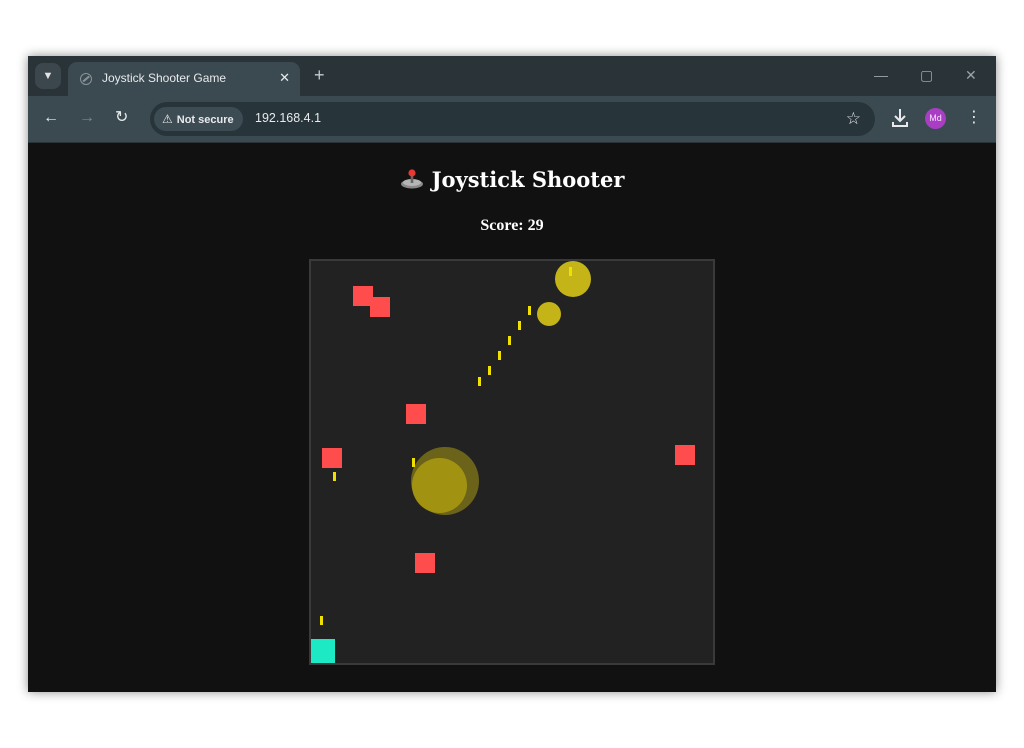  I want to click on url-text: 192.168.4.1, so click(288, 118).